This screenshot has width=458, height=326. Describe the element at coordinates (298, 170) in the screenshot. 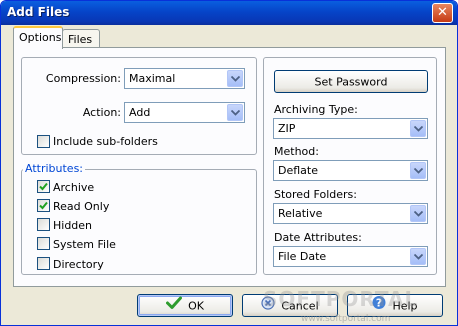

I see `method-value: Deflate` at that location.